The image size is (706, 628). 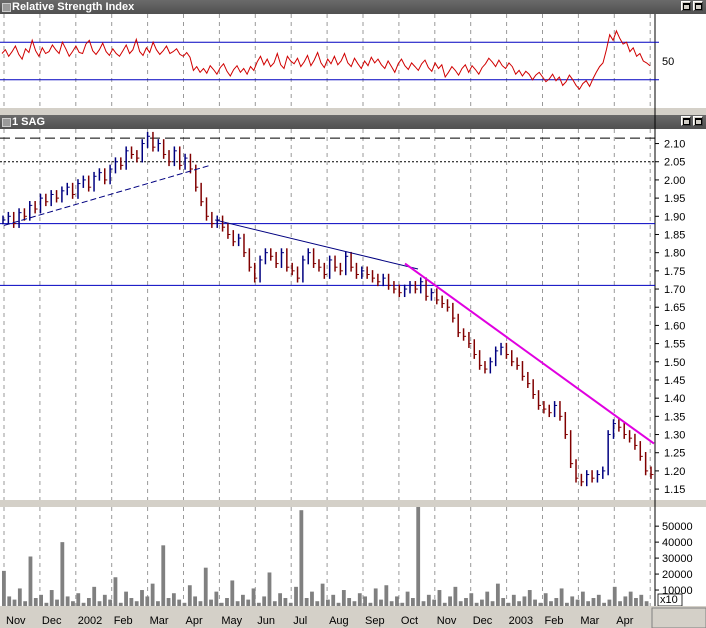 What do you see at coordinates (674, 436) in the screenshot?
I see `price-tick-label: 1.30` at bounding box center [674, 436].